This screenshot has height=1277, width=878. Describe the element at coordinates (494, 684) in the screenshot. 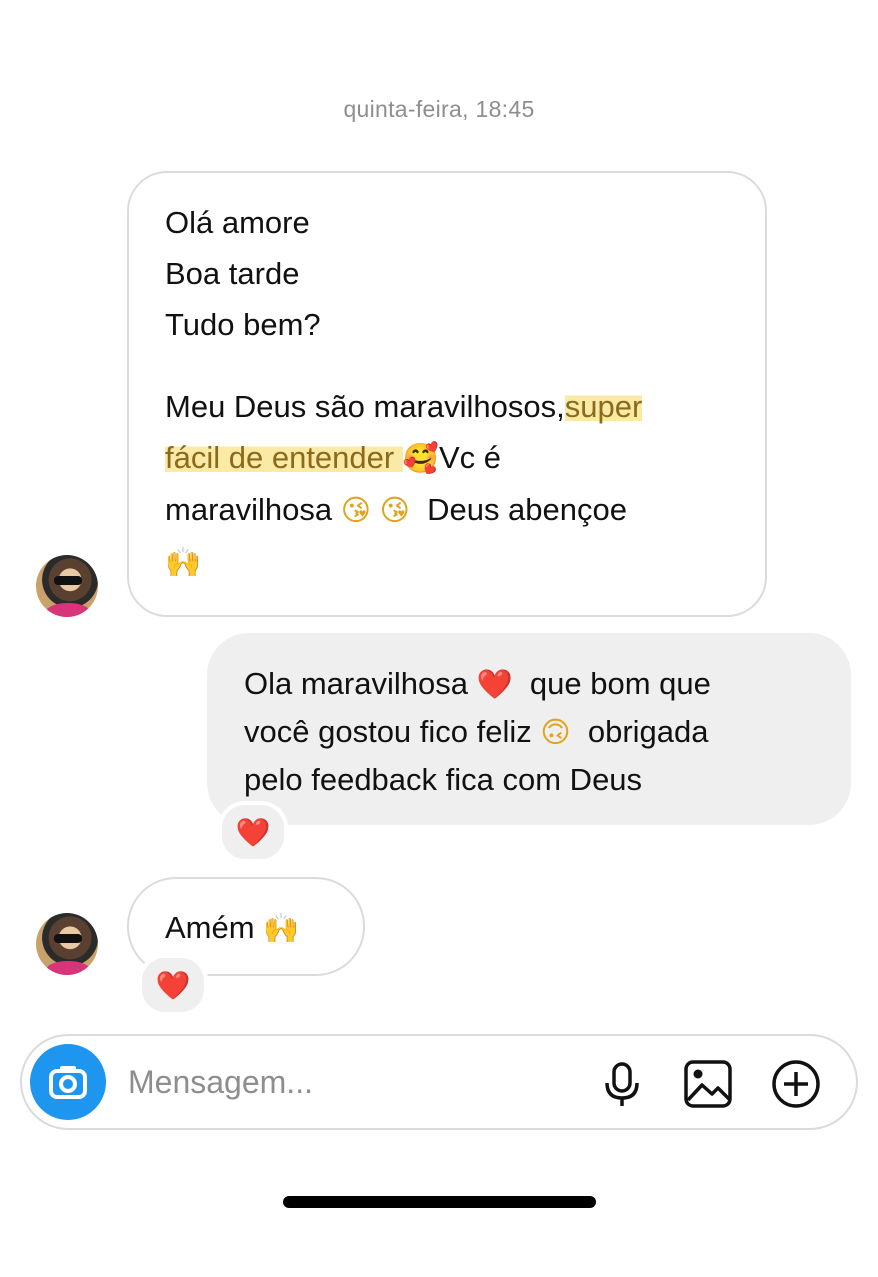

I see `emoji-icon: ❤️` at that location.